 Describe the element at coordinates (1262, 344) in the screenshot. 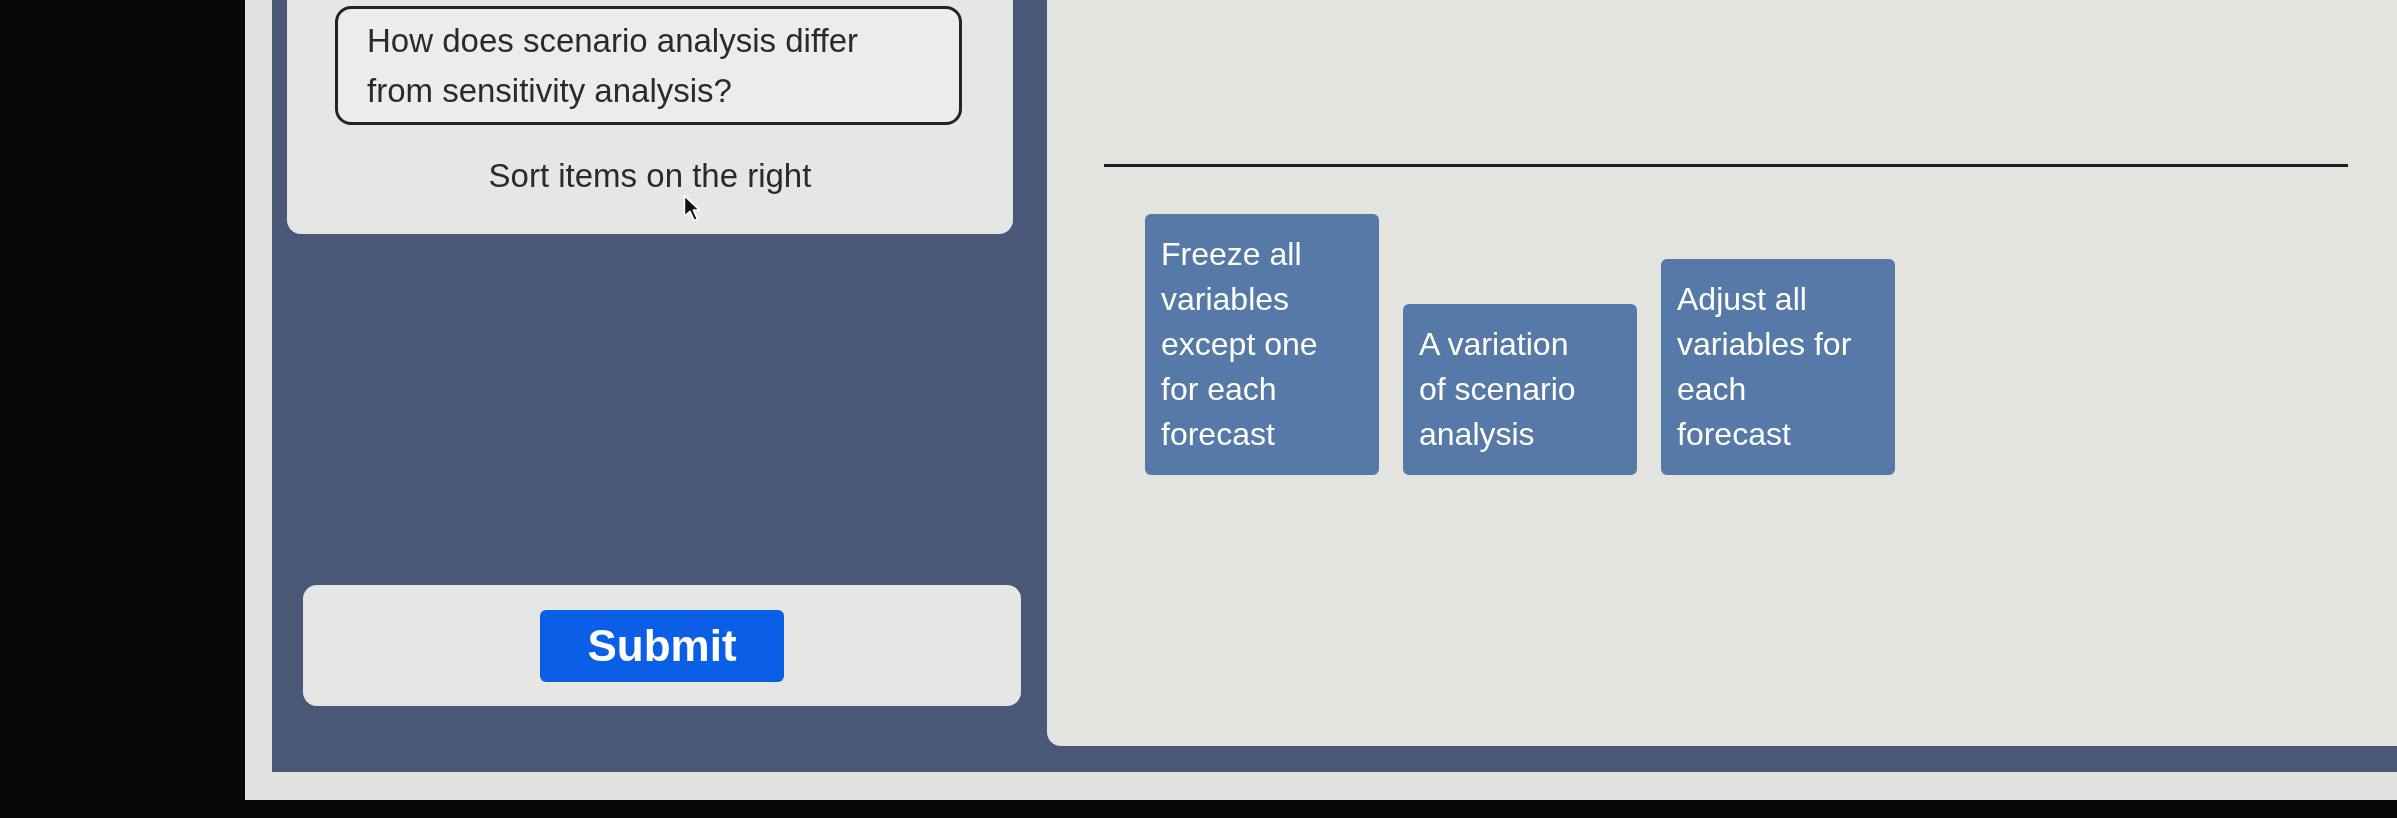

I see `answer-tile: Freeze all variables except one for each forecast` at that location.